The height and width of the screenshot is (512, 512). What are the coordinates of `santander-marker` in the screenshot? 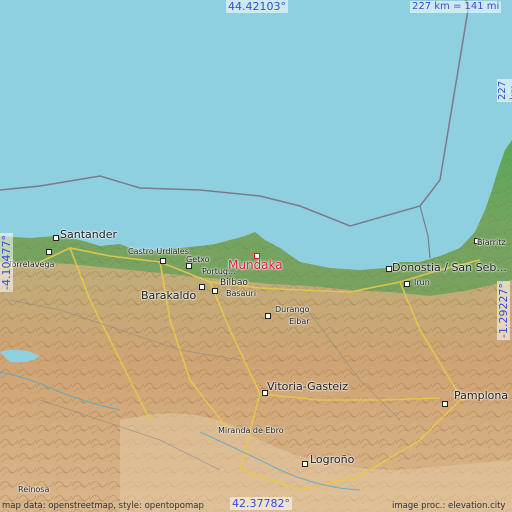 It's located at (56, 238).